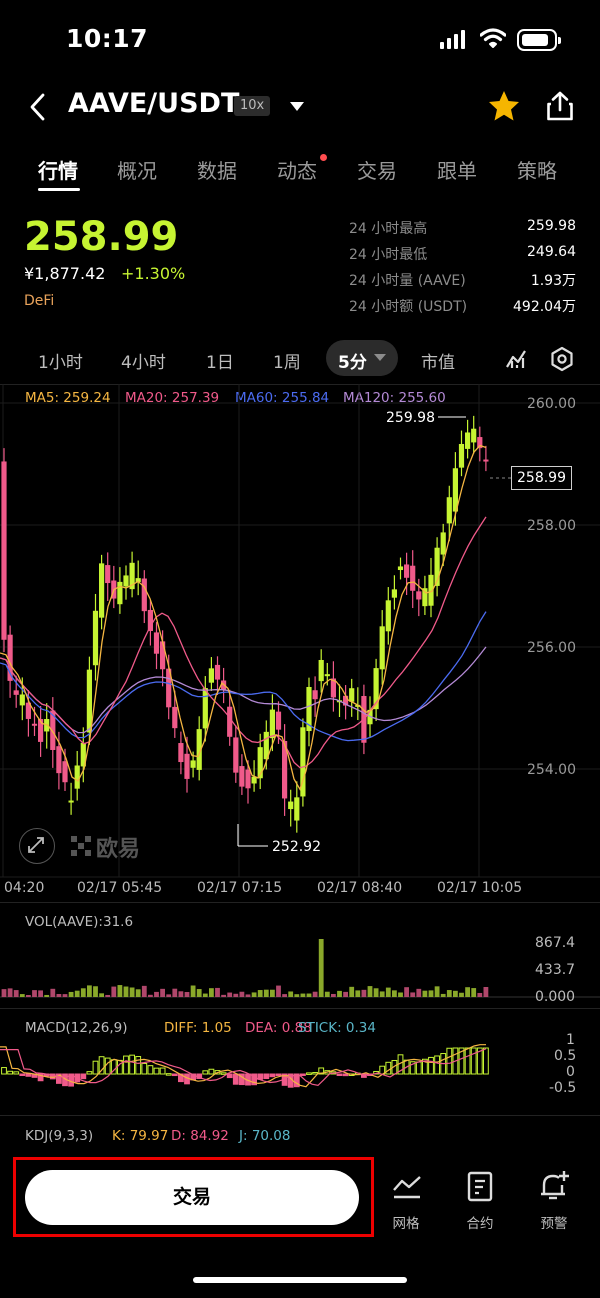 This screenshot has width=600, height=1298. I want to click on tab-market: 行情, so click(58, 169).